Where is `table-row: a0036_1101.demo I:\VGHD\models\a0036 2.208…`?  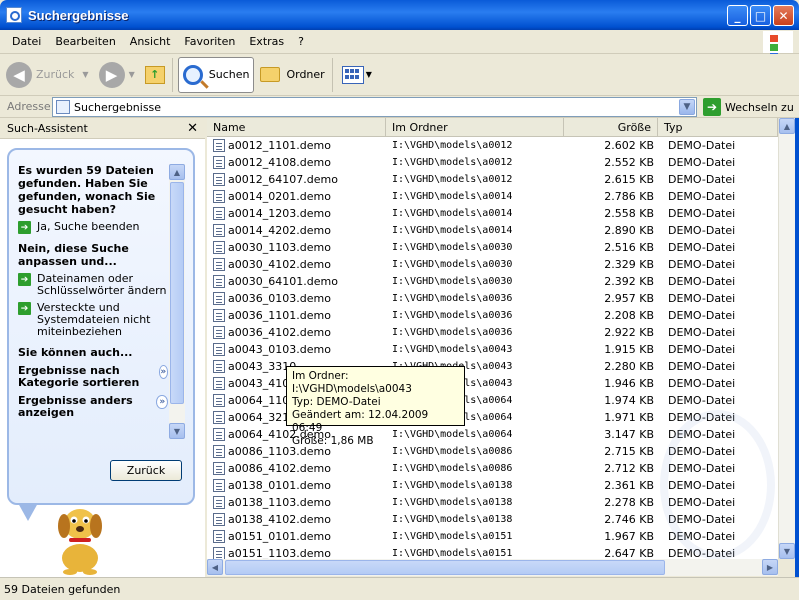 table-row: a0036_1101.demo I:\VGHD\models\a0036 2.208… is located at coordinates (492, 315).